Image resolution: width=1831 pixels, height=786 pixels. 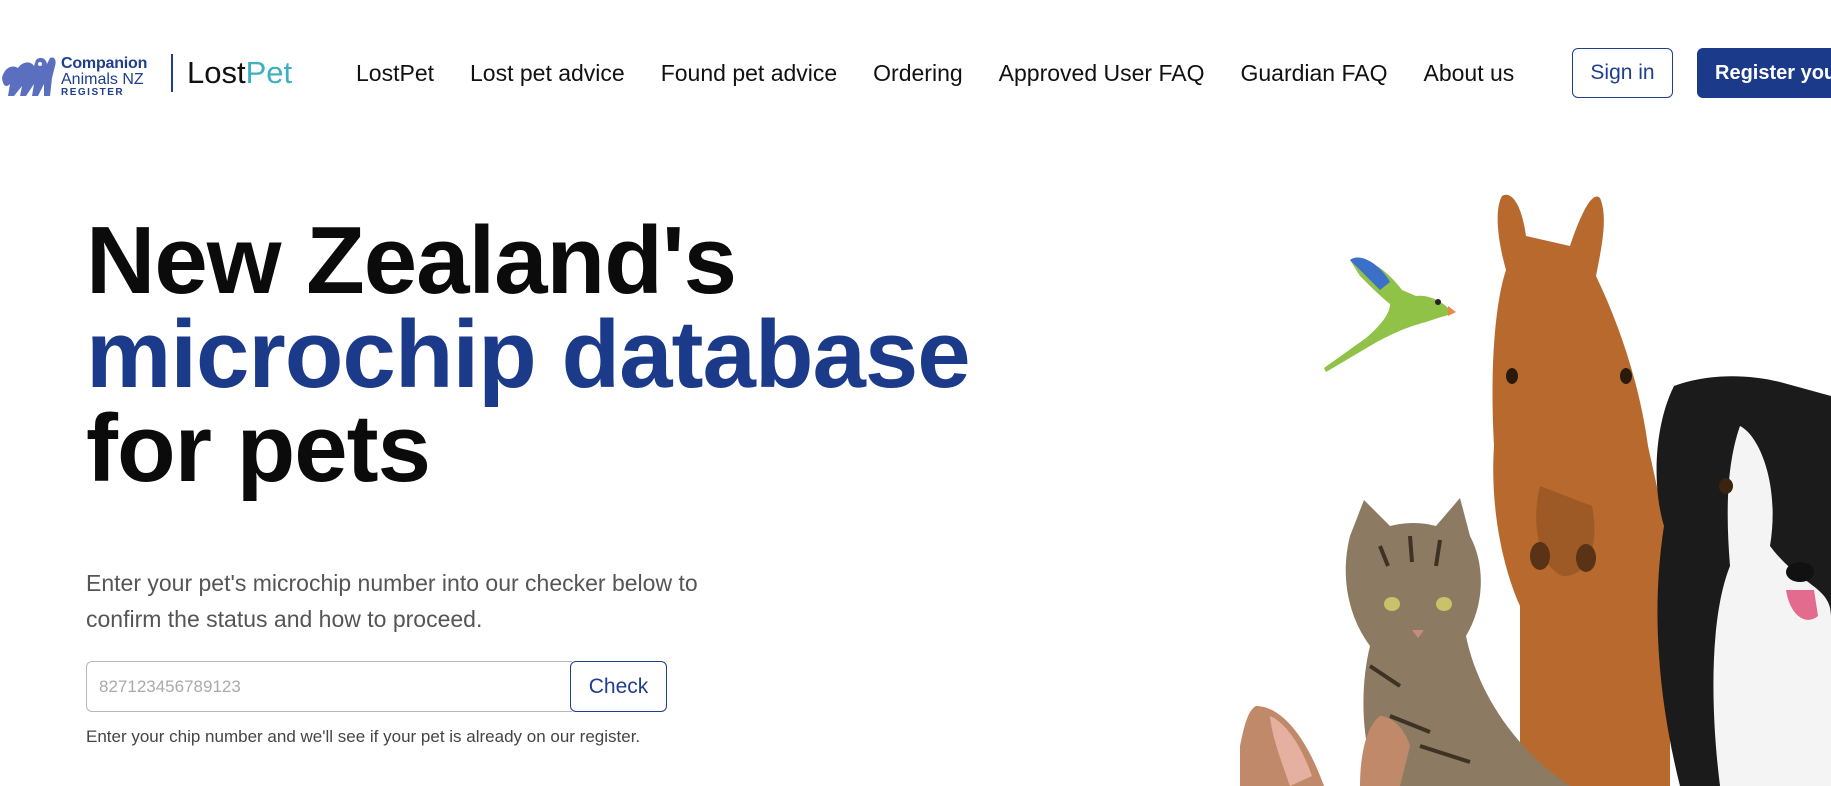 I want to click on site-logo: Companion Animals NZ REGISTER LostPet, so click(x=150, y=73).